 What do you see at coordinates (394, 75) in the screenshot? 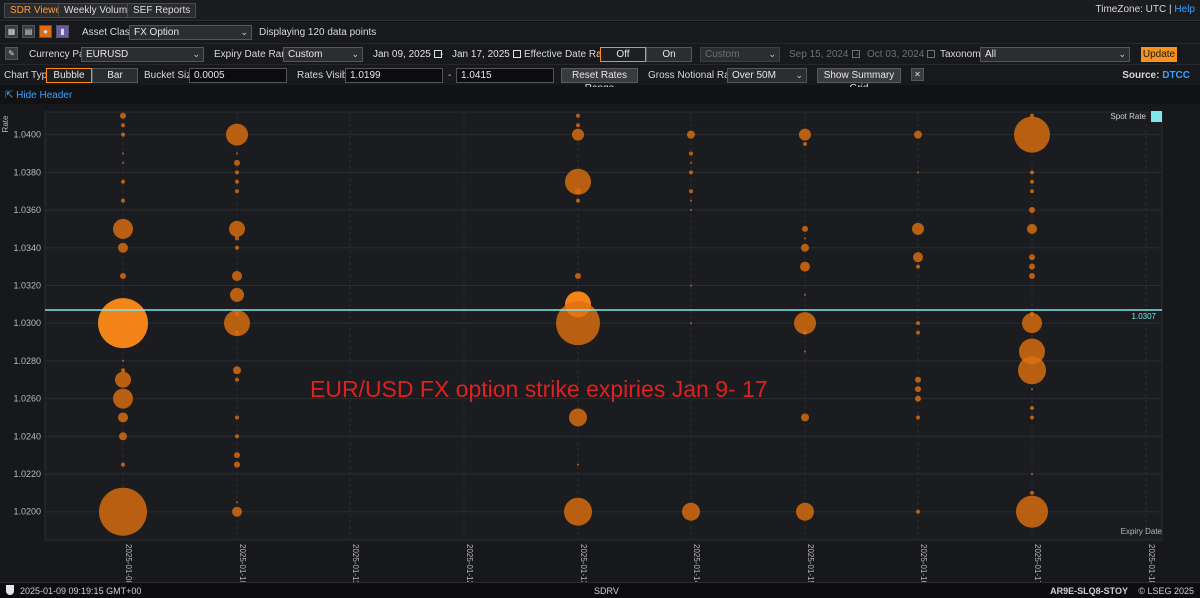
I see `rates-from-input: 1.0199` at bounding box center [394, 75].